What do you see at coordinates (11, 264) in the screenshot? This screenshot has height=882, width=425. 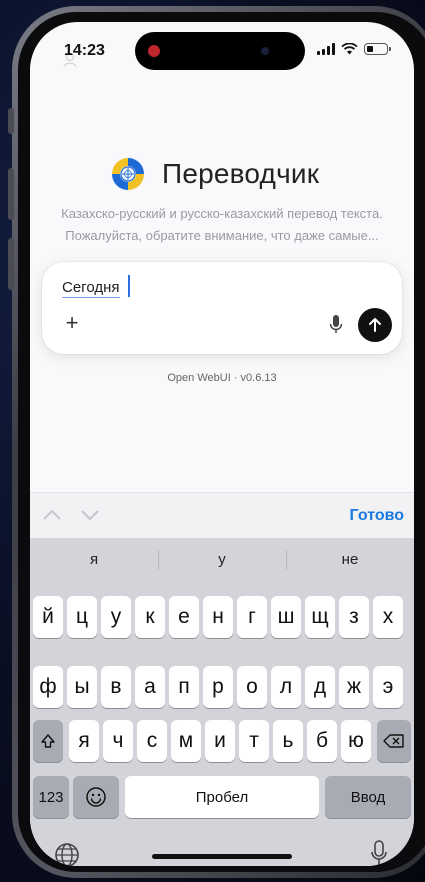 I see `volume-down-button` at bounding box center [11, 264].